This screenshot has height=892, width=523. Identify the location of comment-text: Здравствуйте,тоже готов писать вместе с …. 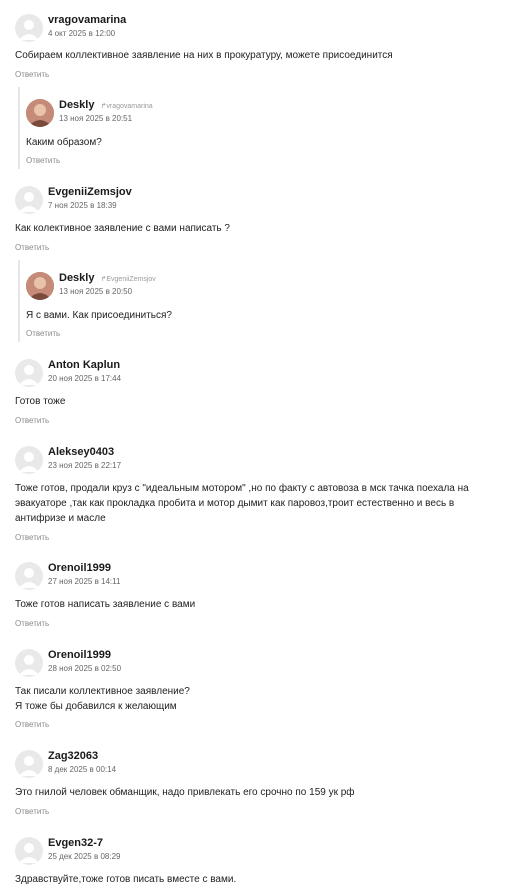
(126, 879).